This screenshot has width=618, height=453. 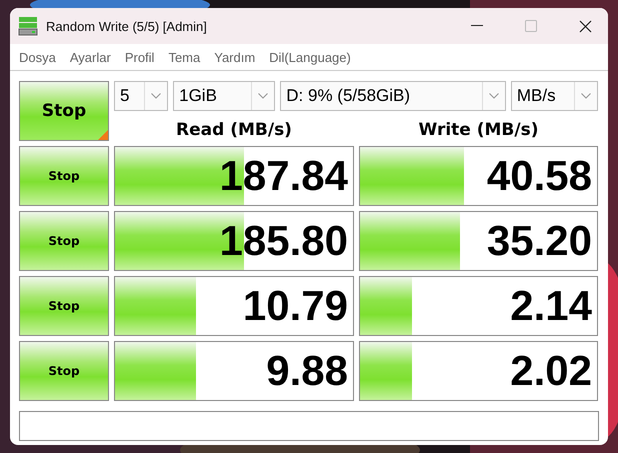 What do you see at coordinates (551, 306) in the screenshot?
I see `write-value: 2.14` at bounding box center [551, 306].